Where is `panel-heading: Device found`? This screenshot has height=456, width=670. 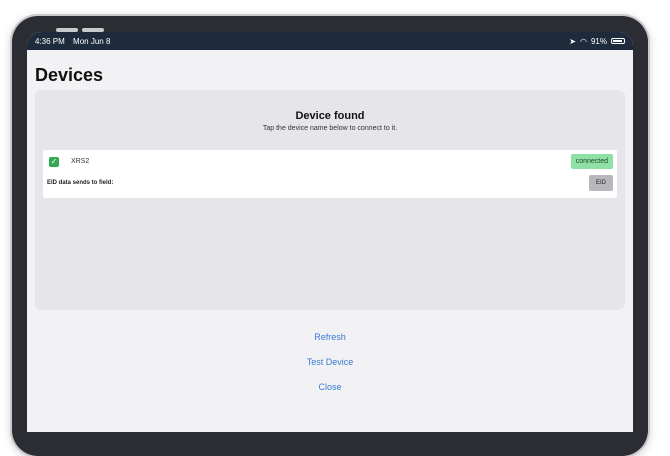 panel-heading: Device found is located at coordinates (330, 116).